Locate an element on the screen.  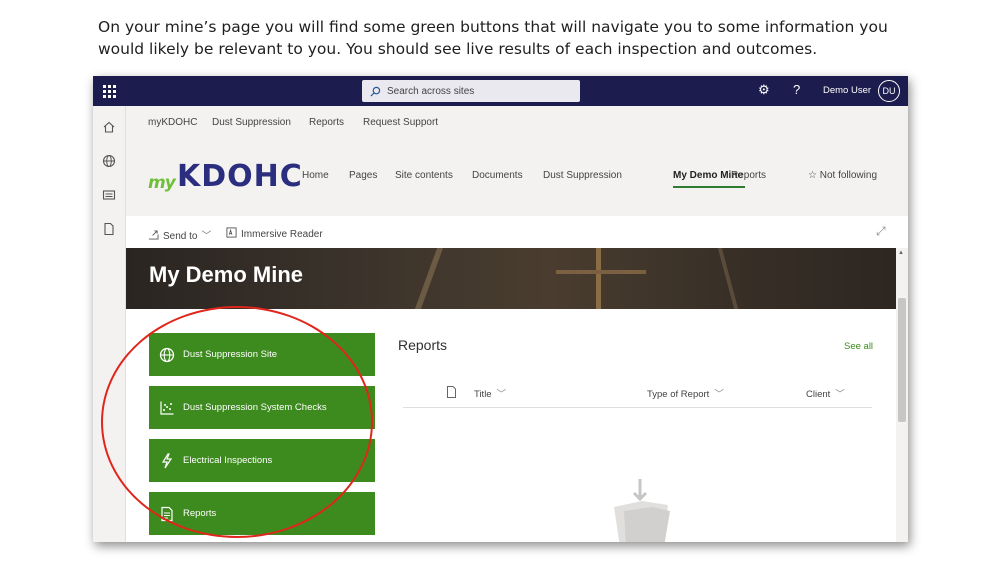
site-nav-site-contents: Site contents is located at coordinates (424, 175).